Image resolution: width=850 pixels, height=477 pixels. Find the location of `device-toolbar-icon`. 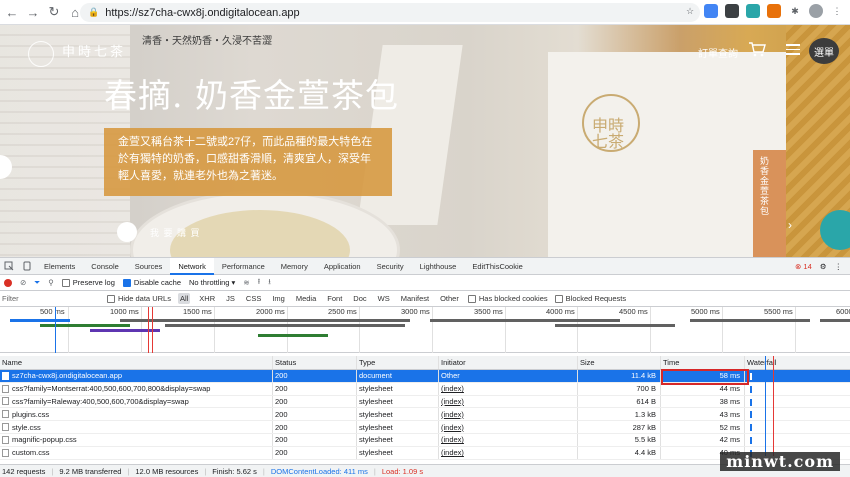

device-toolbar-icon is located at coordinates (27, 266).